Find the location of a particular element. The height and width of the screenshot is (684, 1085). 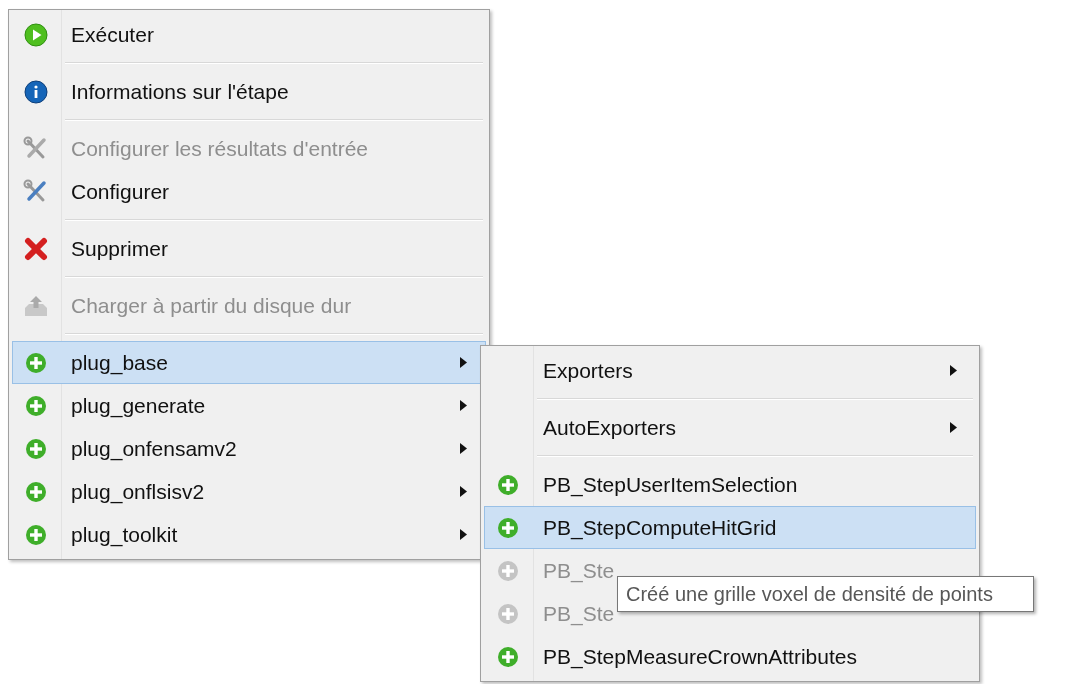

menu-item: PB_StepUserItemSelection is located at coordinates (730, 484).